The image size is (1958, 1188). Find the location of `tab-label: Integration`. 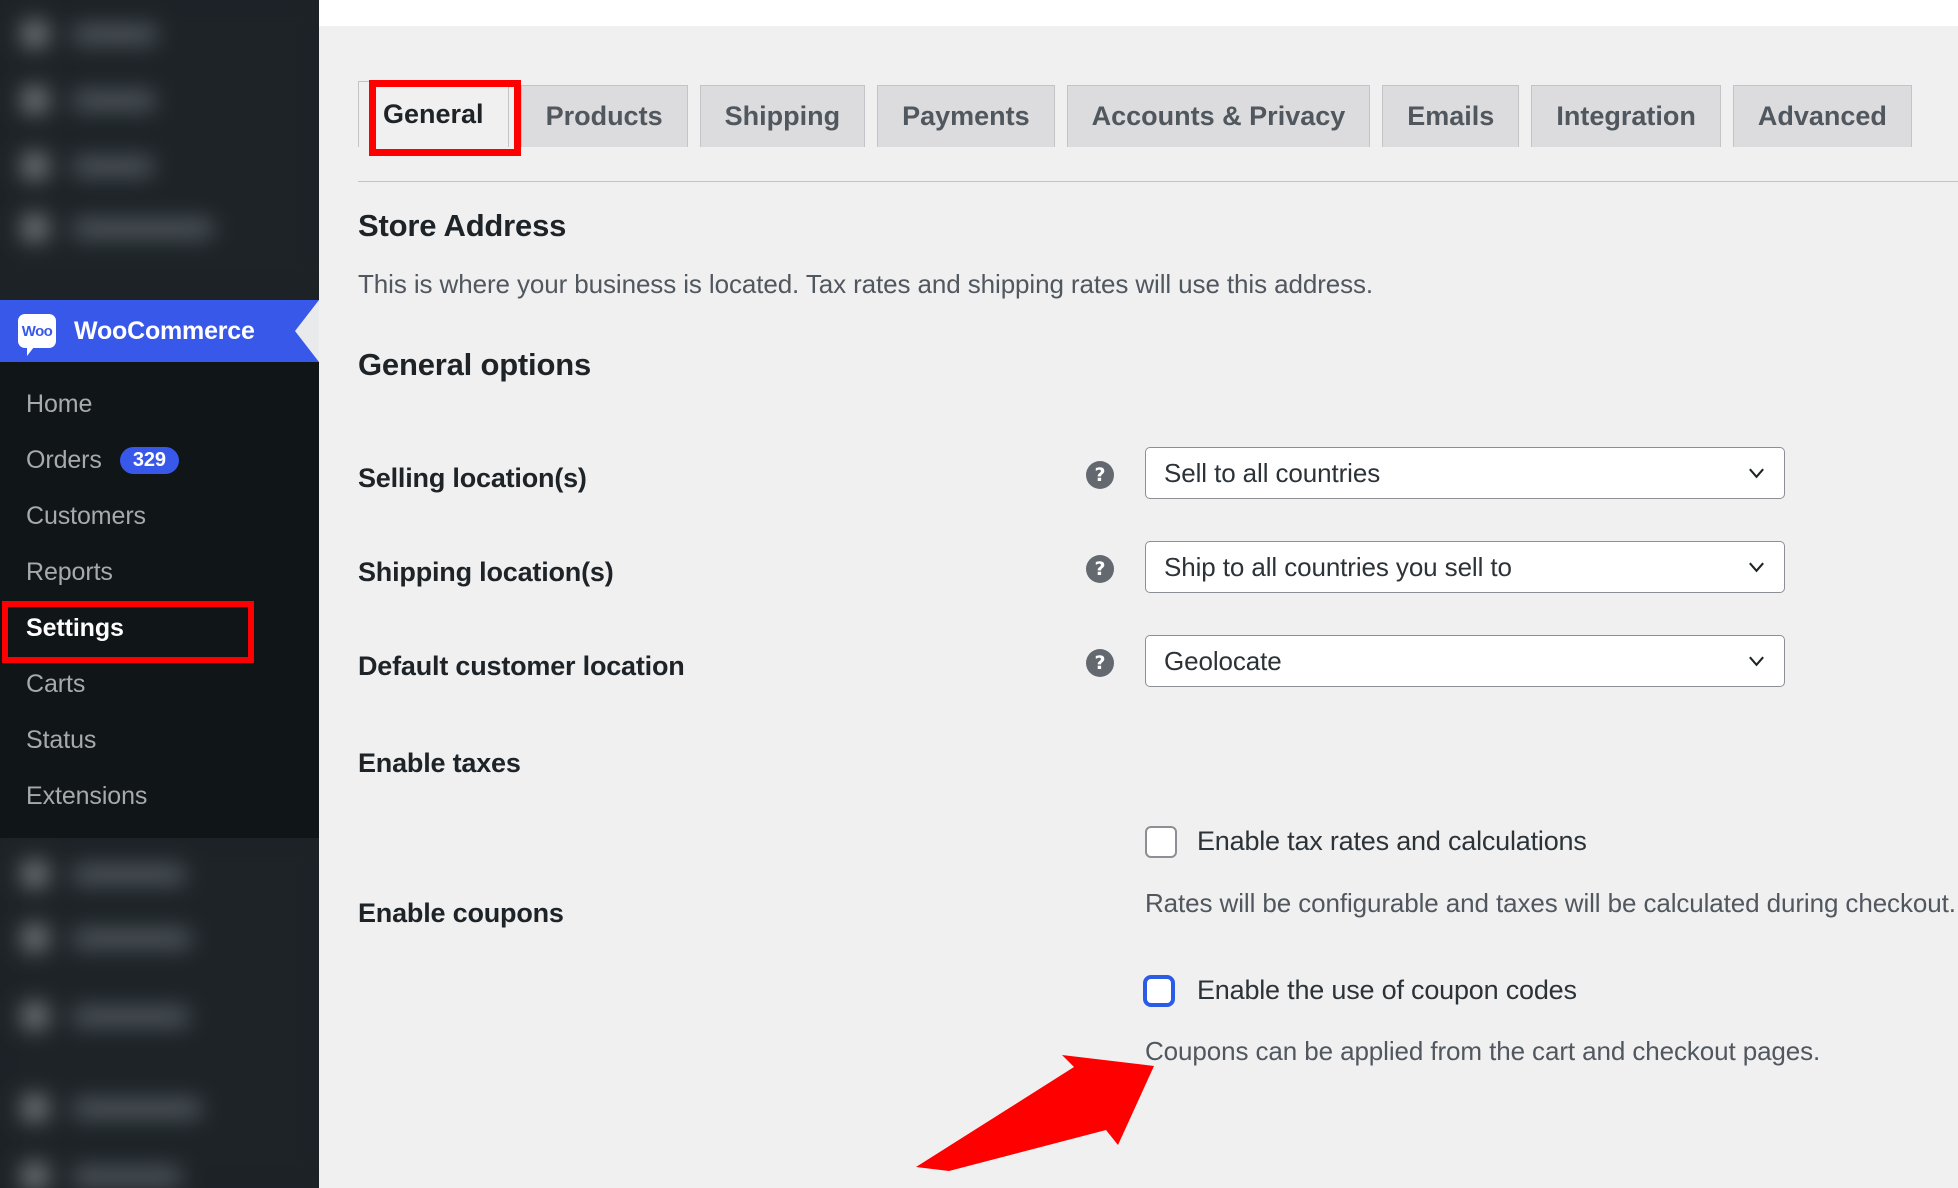

tab-label: Integration is located at coordinates (1626, 116).